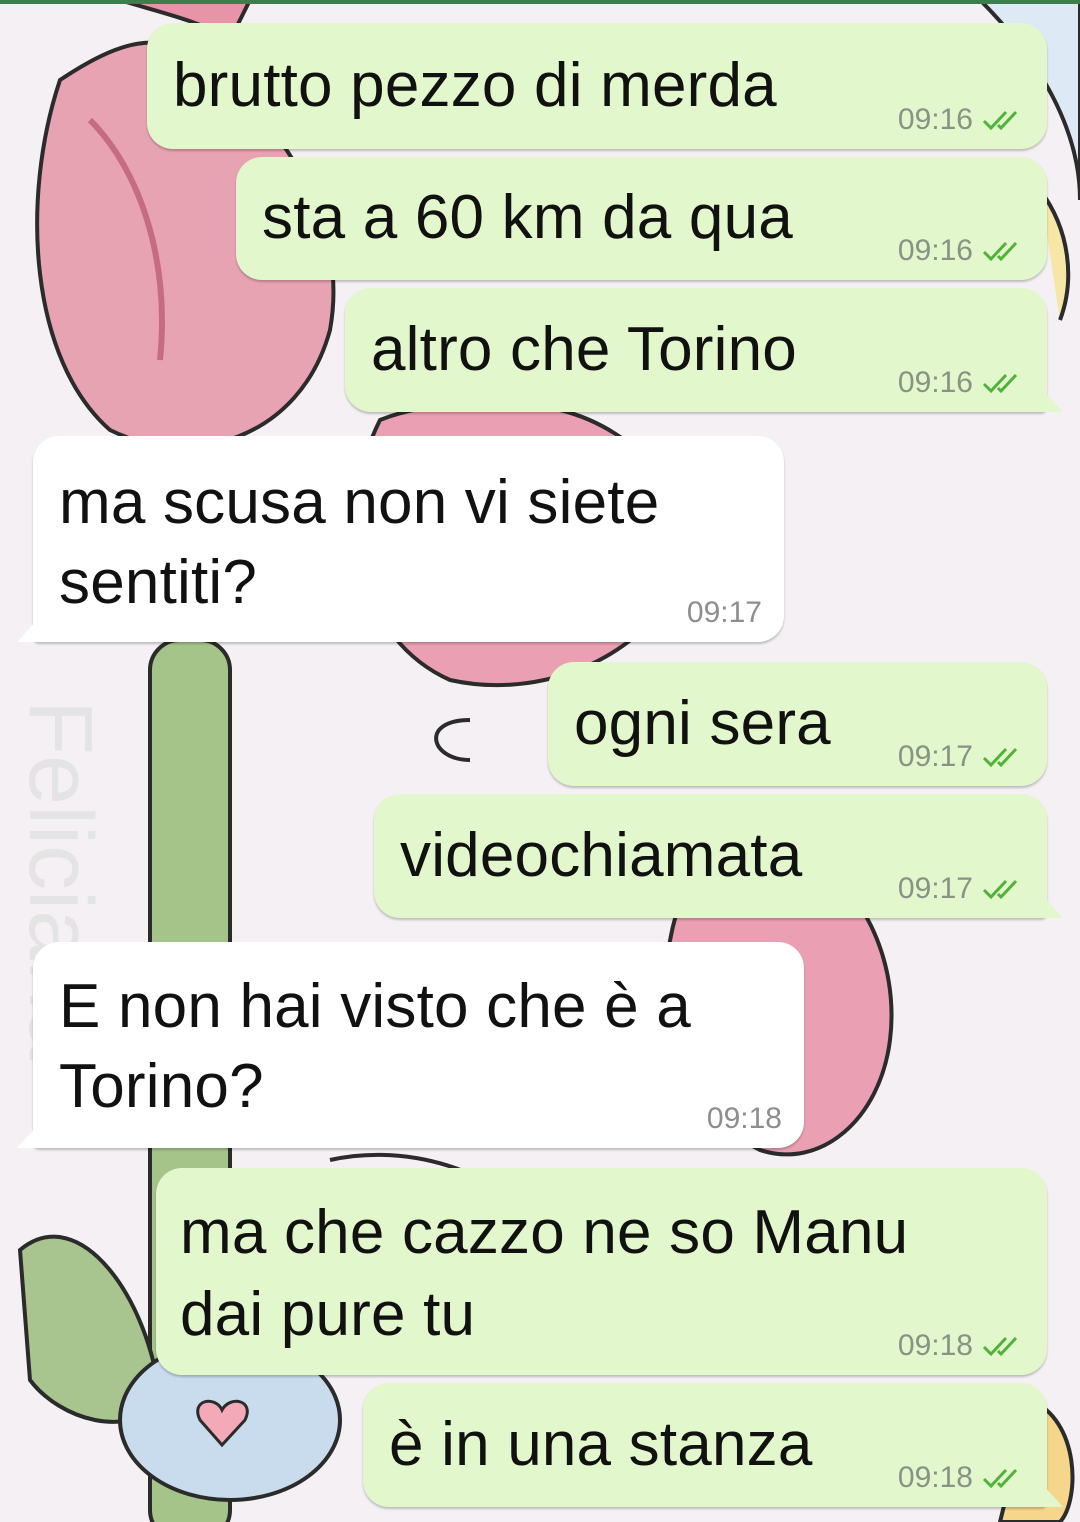 This screenshot has height=1522, width=1080. What do you see at coordinates (527, 217) in the screenshot?
I see `message-text: sta a 60 km da qua` at bounding box center [527, 217].